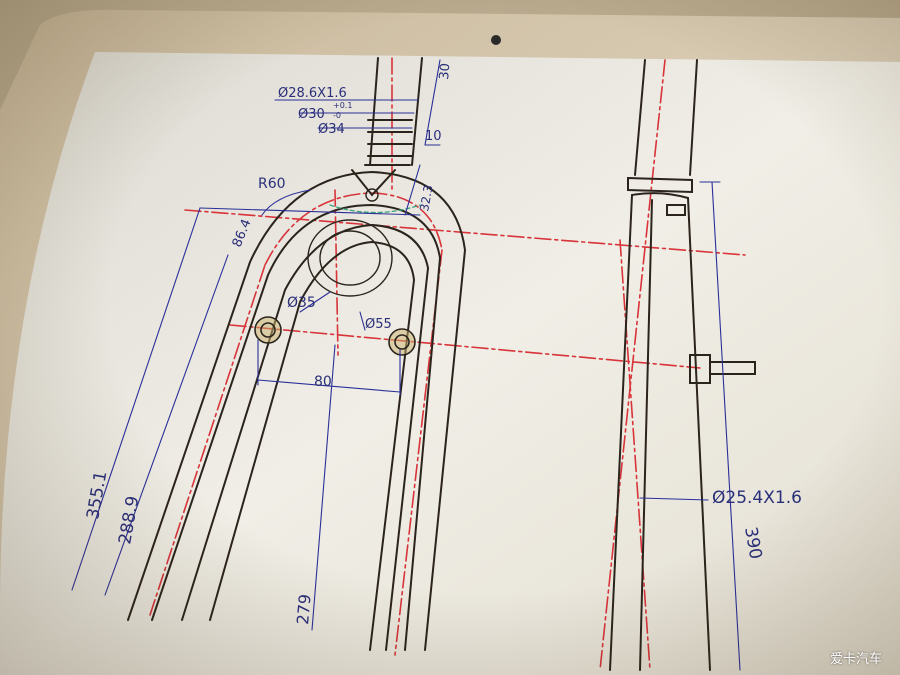 The height and width of the screenshot is (675, 900). Describe the element at coordinates (312, 93) in the screenshot. I see `dim-top-tube-od: Ø28.6X1.6` at that location.